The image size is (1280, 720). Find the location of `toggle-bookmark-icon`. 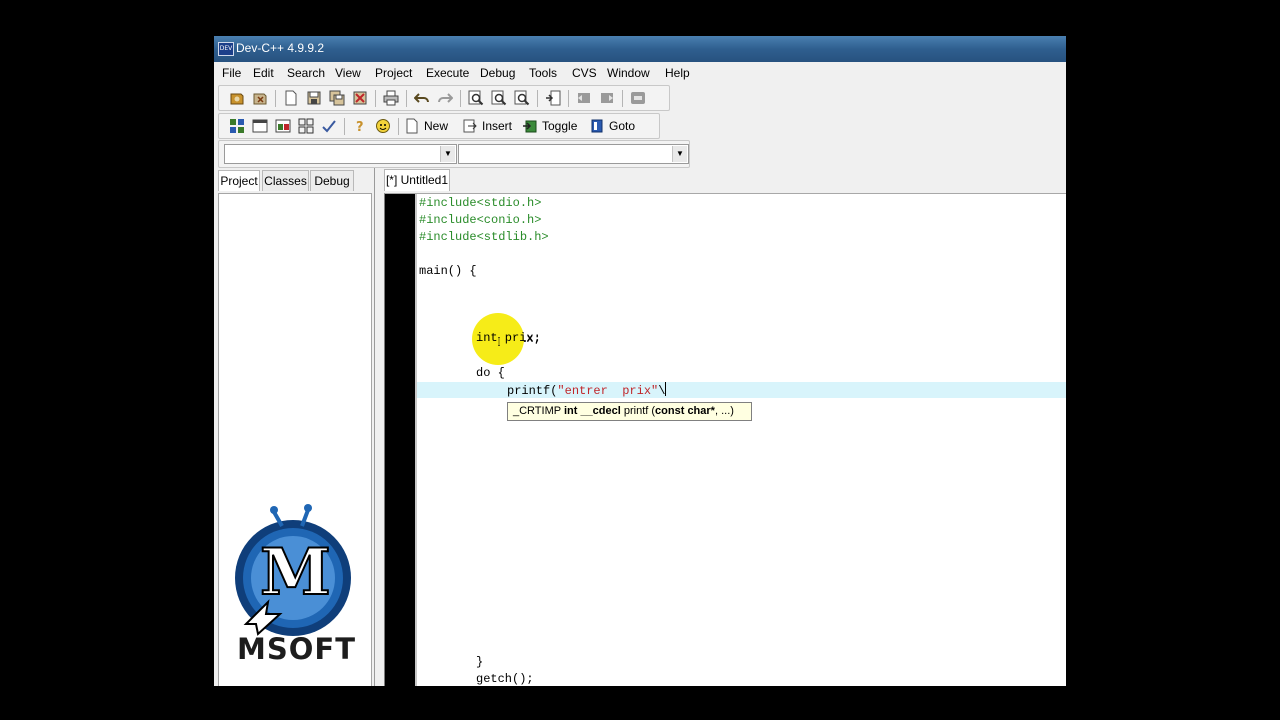

toggle-bookmark-icon is located at coordinates (530, 126).